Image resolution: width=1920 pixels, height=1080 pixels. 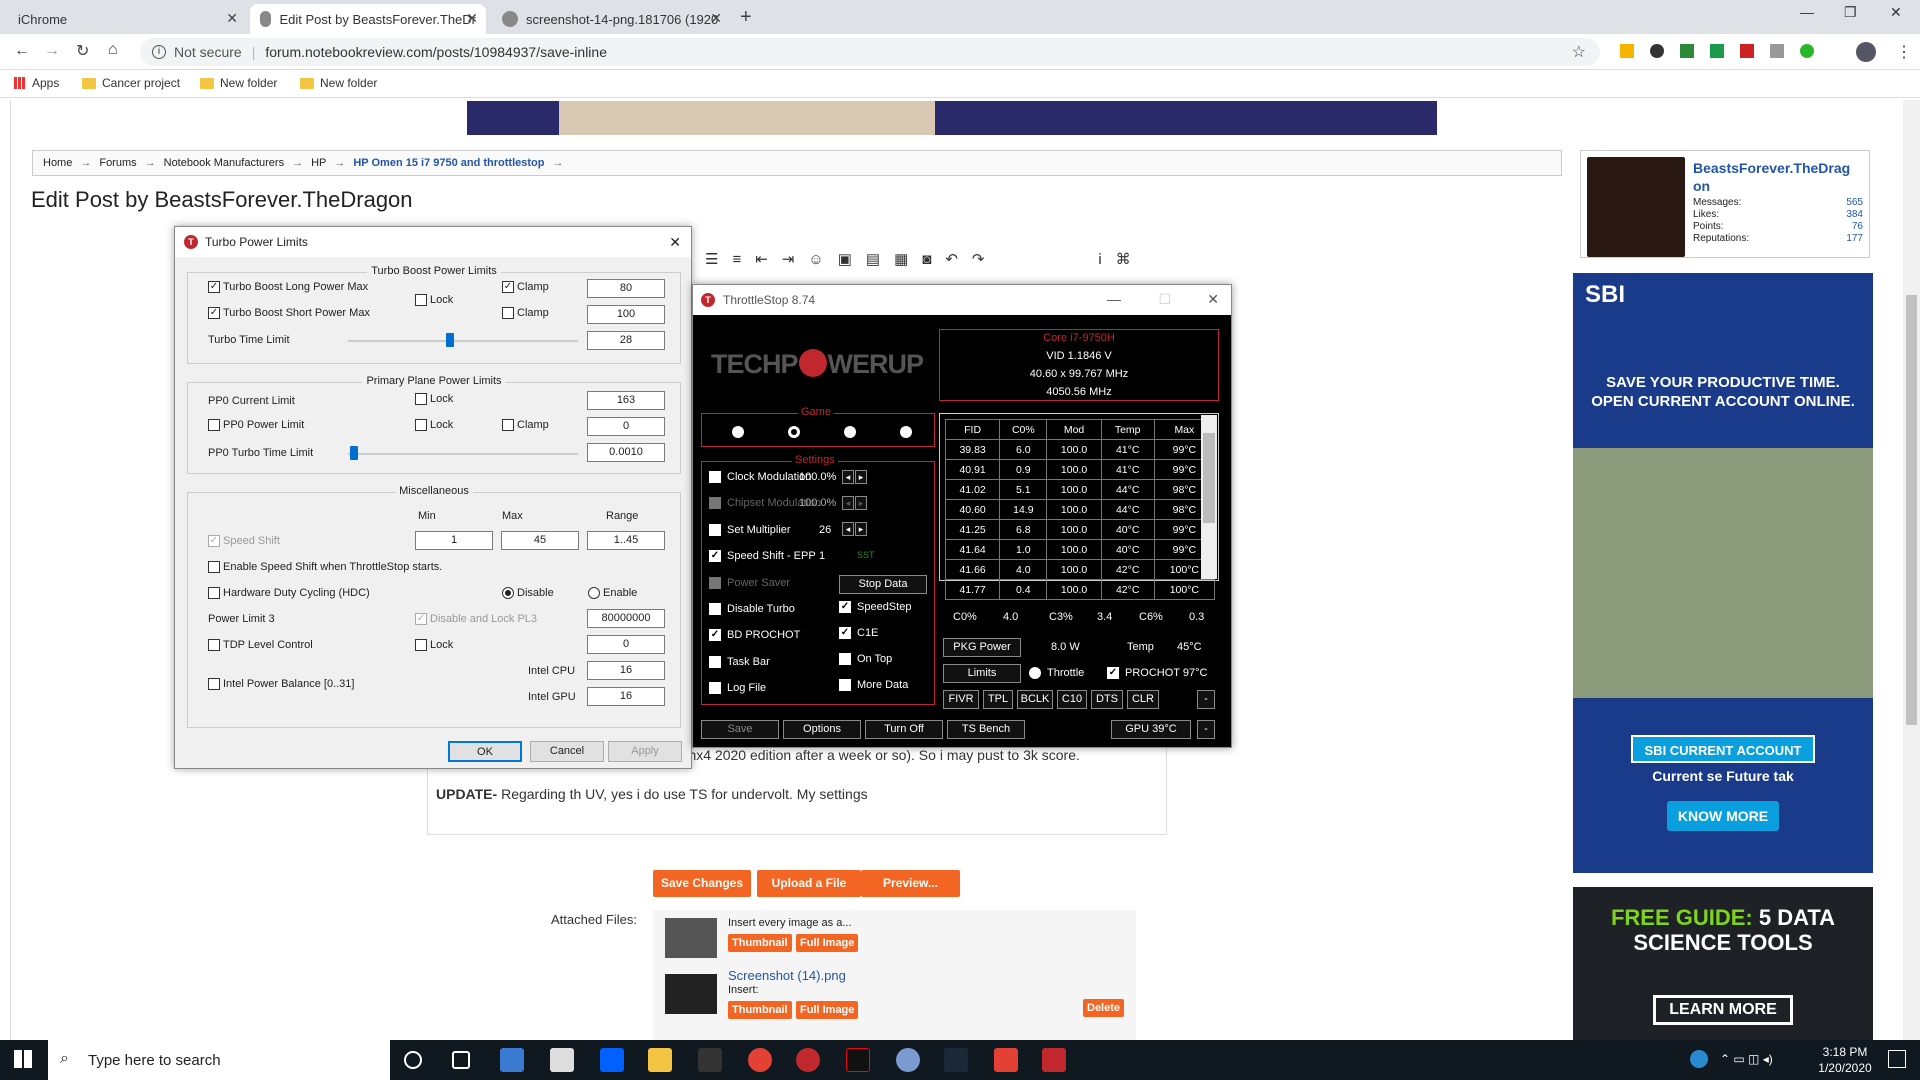 What do you see at coordinates (626, 400) in the screenshot?
I see `pp0-current-input: 163` at bounding box center [626, 400].